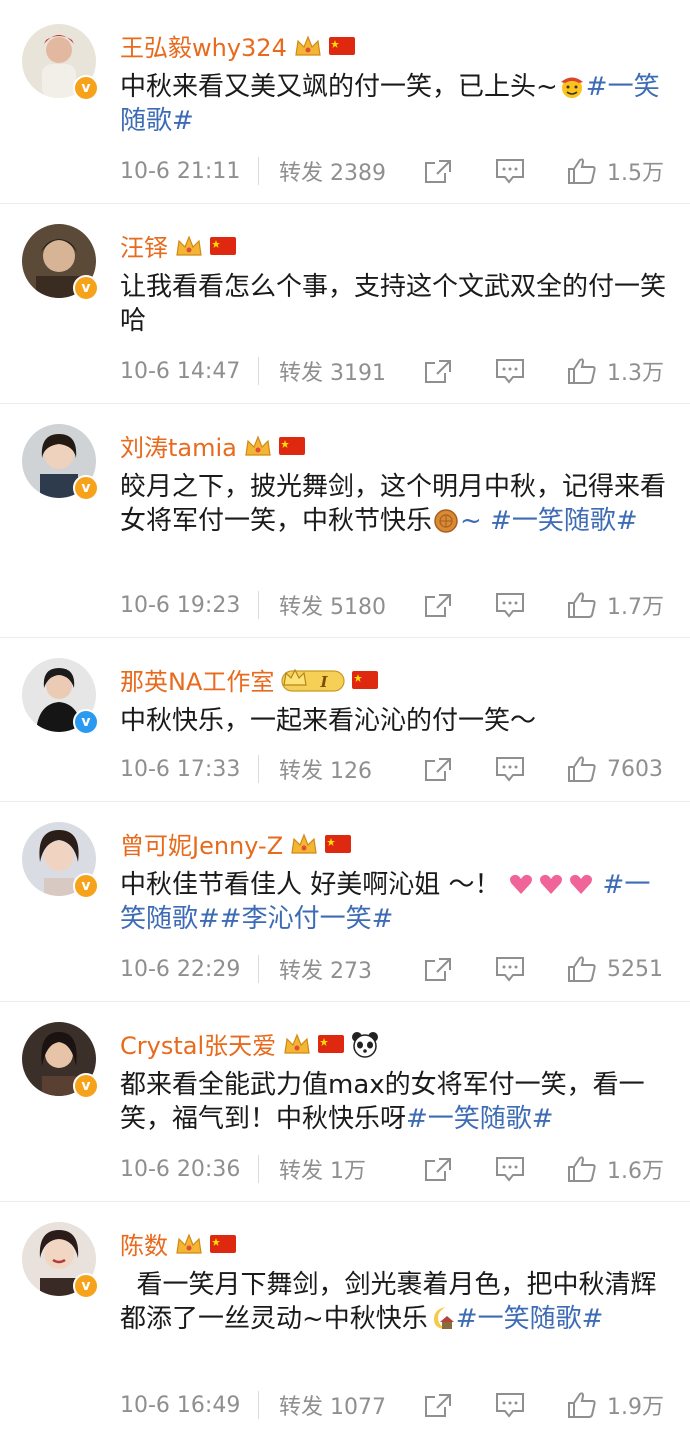 The width and height of the screenshot is (690, 1437). I want to click on moon-emoji-icon, so click(443, 1318).